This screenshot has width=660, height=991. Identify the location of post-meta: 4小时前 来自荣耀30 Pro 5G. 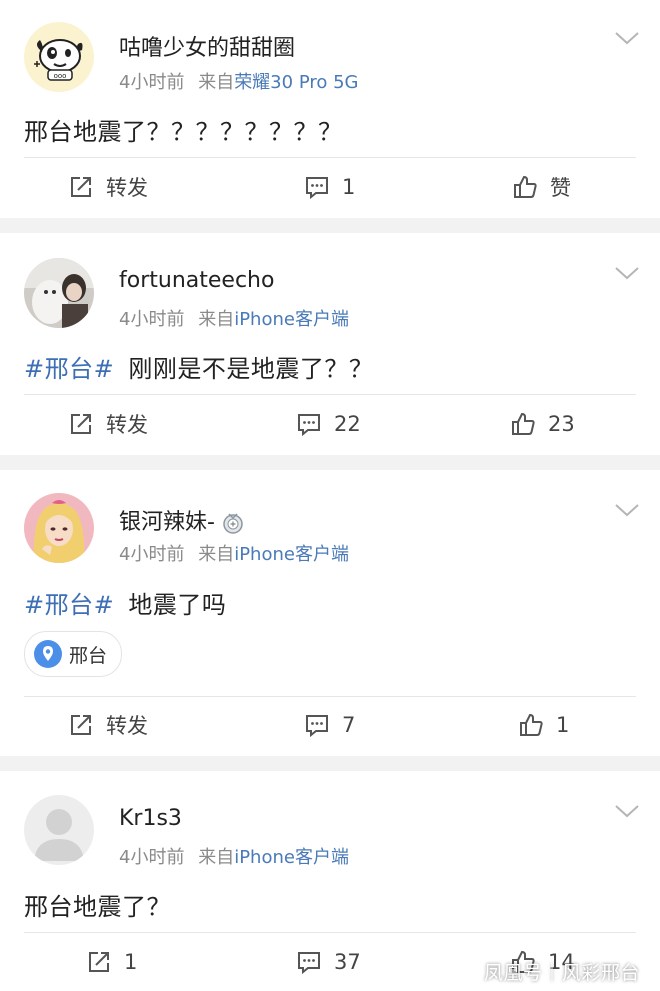
(239, 81).